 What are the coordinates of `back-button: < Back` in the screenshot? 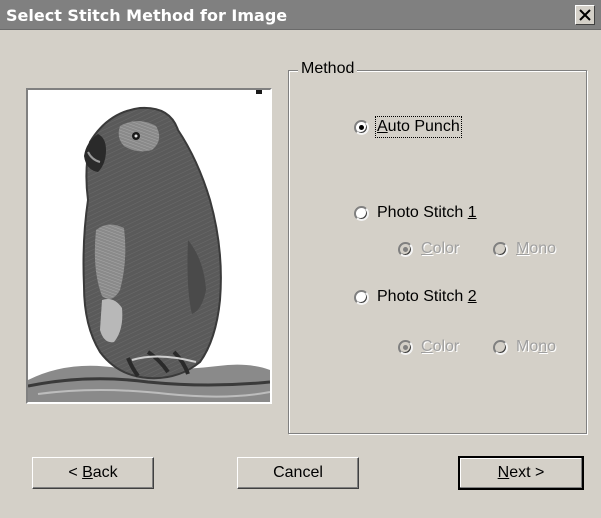 It's located at (93, 473).